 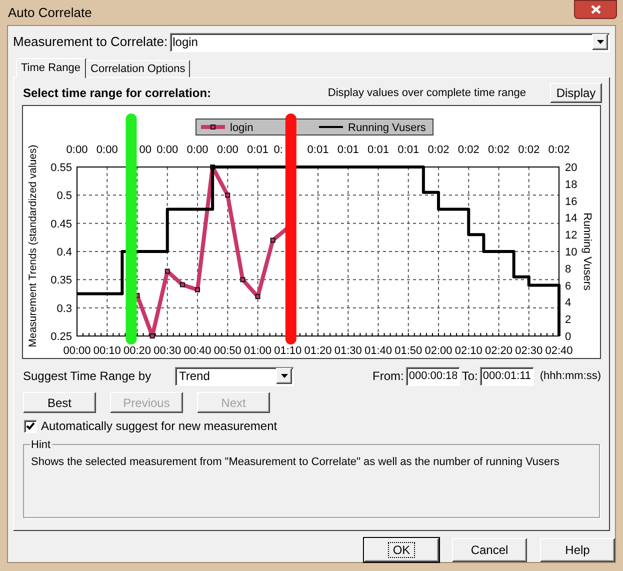 I want to click on axis-label: 8, so click(x=568, y=269).